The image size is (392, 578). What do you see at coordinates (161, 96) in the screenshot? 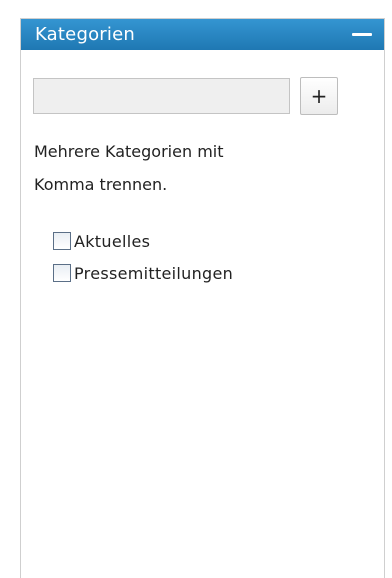
I see `category-input` at bounding box center [161, 96].